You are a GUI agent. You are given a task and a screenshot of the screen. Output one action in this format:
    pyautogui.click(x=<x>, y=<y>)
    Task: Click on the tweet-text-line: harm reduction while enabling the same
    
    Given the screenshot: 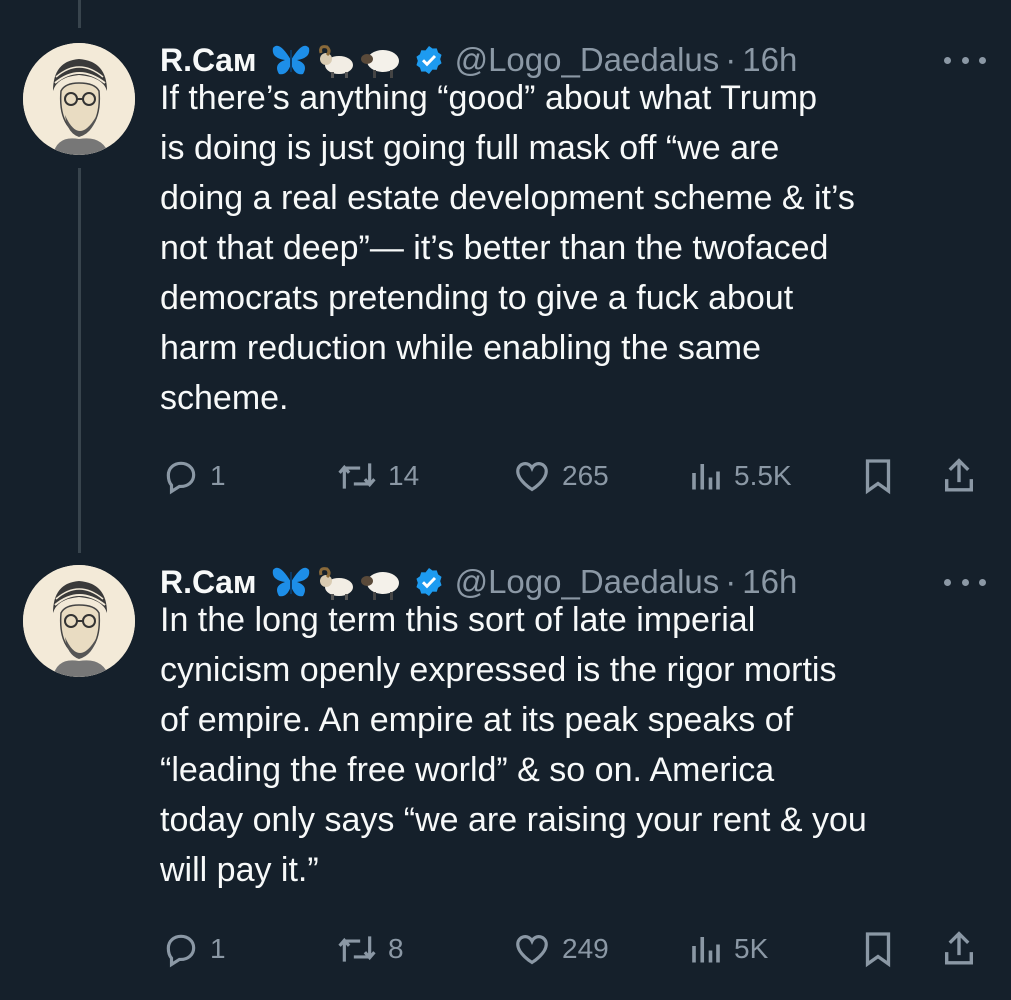 What is the action you would take?
    pyautogui.click(x=461, y=348)
    